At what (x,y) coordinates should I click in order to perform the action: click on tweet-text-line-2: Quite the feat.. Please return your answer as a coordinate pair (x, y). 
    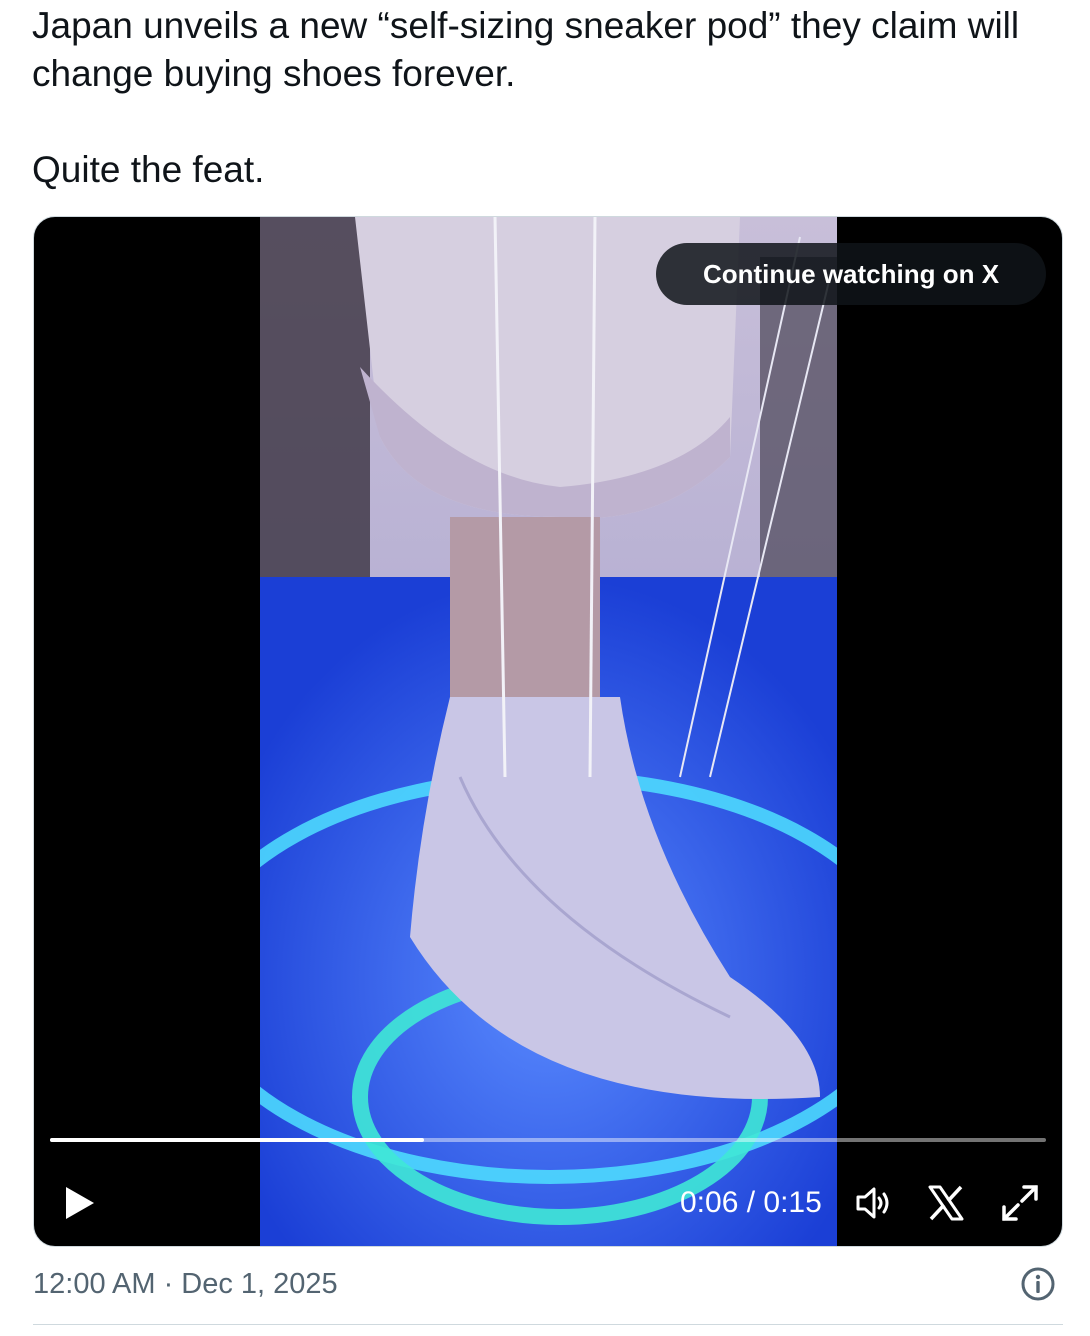
    Looking at the image, I should click on (148, 169).